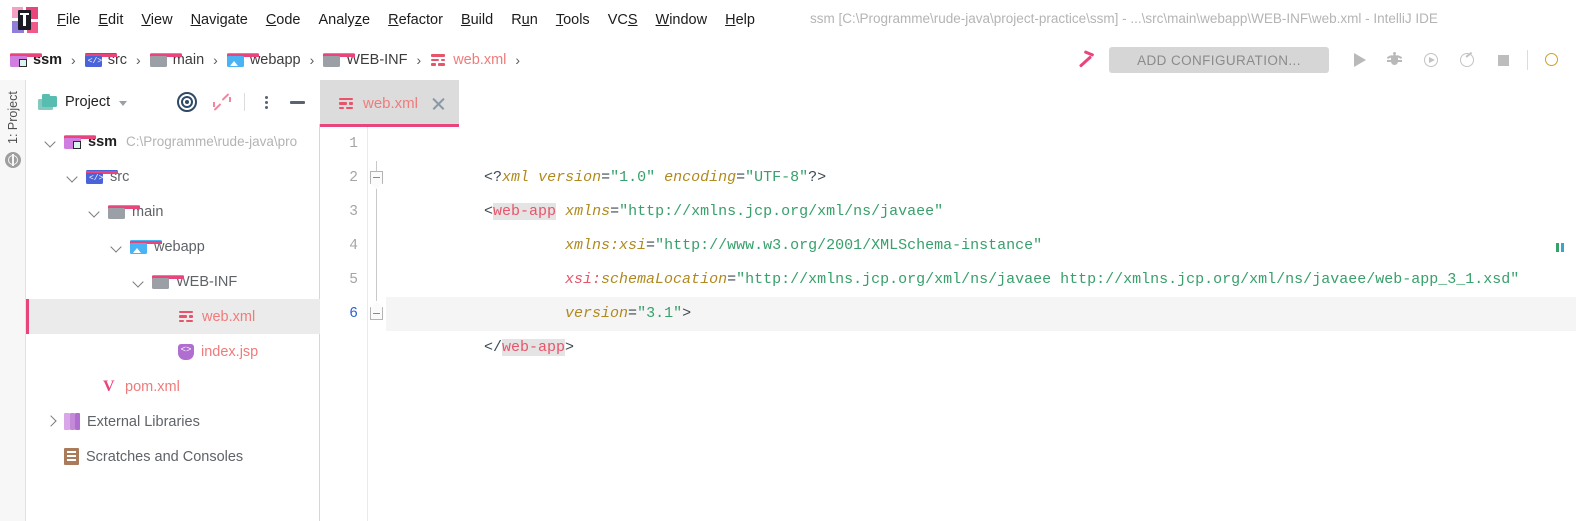 Image resolution: width=1576 pixels, height=521 pixels. I want to click on search-everywhere-icon, so click(1552, 60).